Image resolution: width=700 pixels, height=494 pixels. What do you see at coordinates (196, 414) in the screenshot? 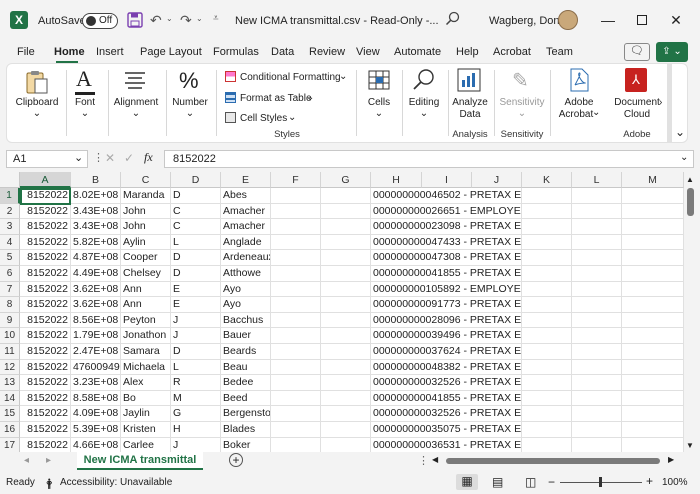
I see `table-cell: G` at bounding box center [196, 414].